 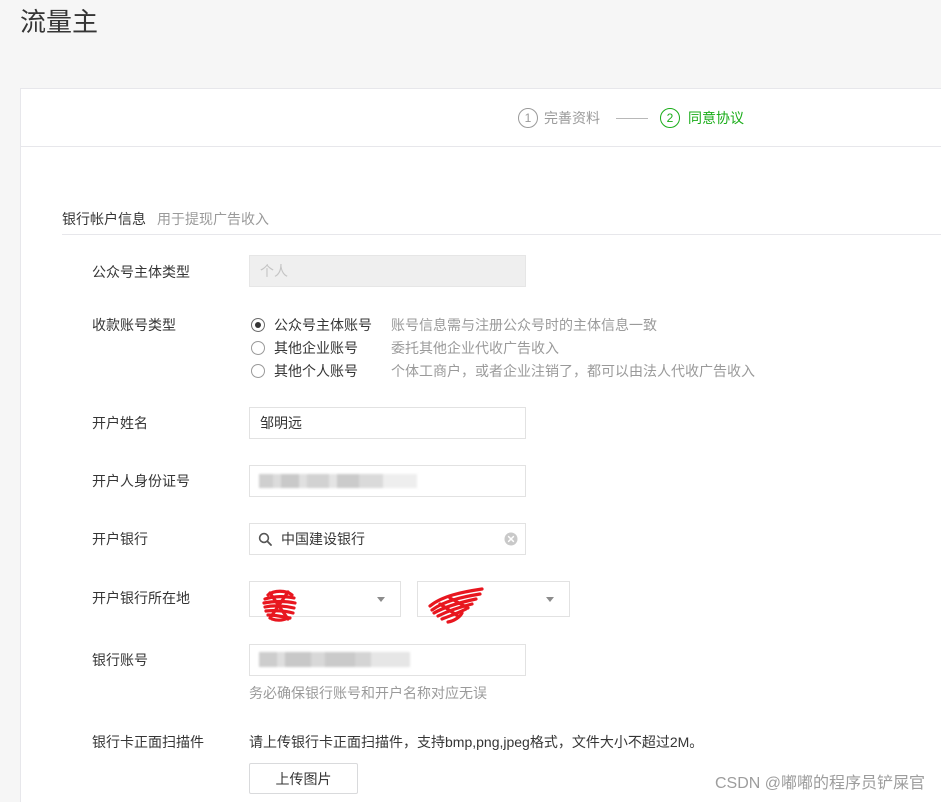 I want to click on bank-search-field, so click(x=387, y=539).